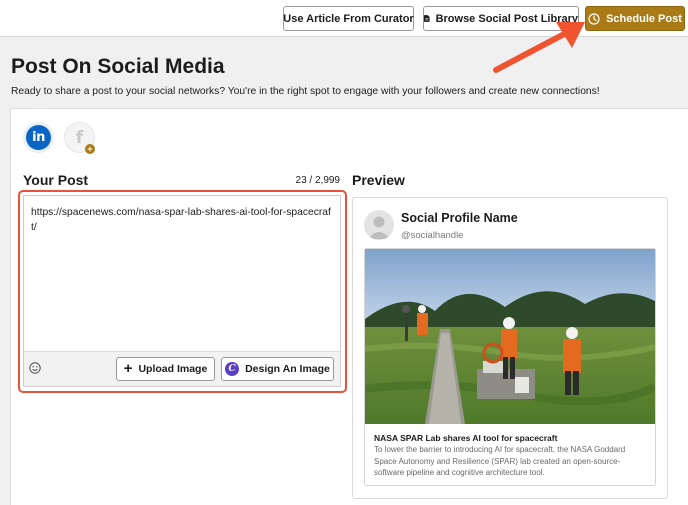 The width and height of the screenshot is (688, 505). Describe the element at coordinates (506, 18) in the screenshot. I see `library-button-label: Browse Social Post Library` at that location.